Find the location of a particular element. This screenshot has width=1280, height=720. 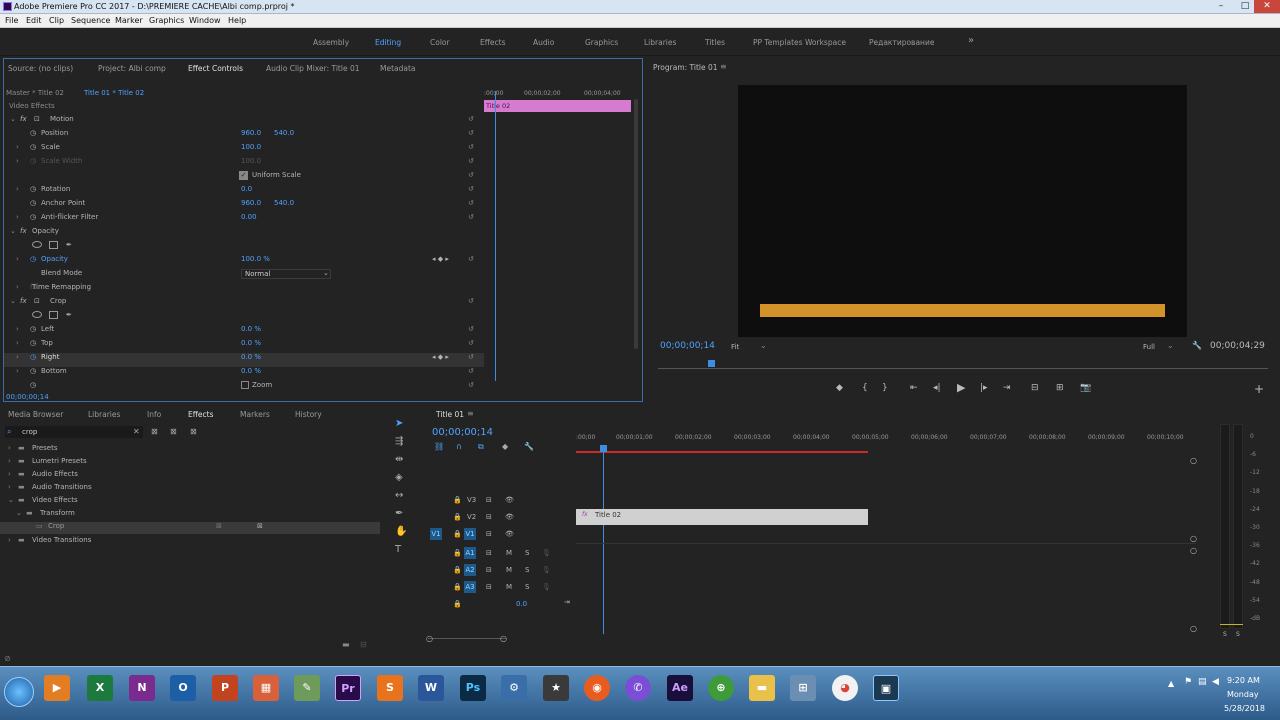

master-go-to-end-icon: ⇥ is located at coordinates (567, 602).